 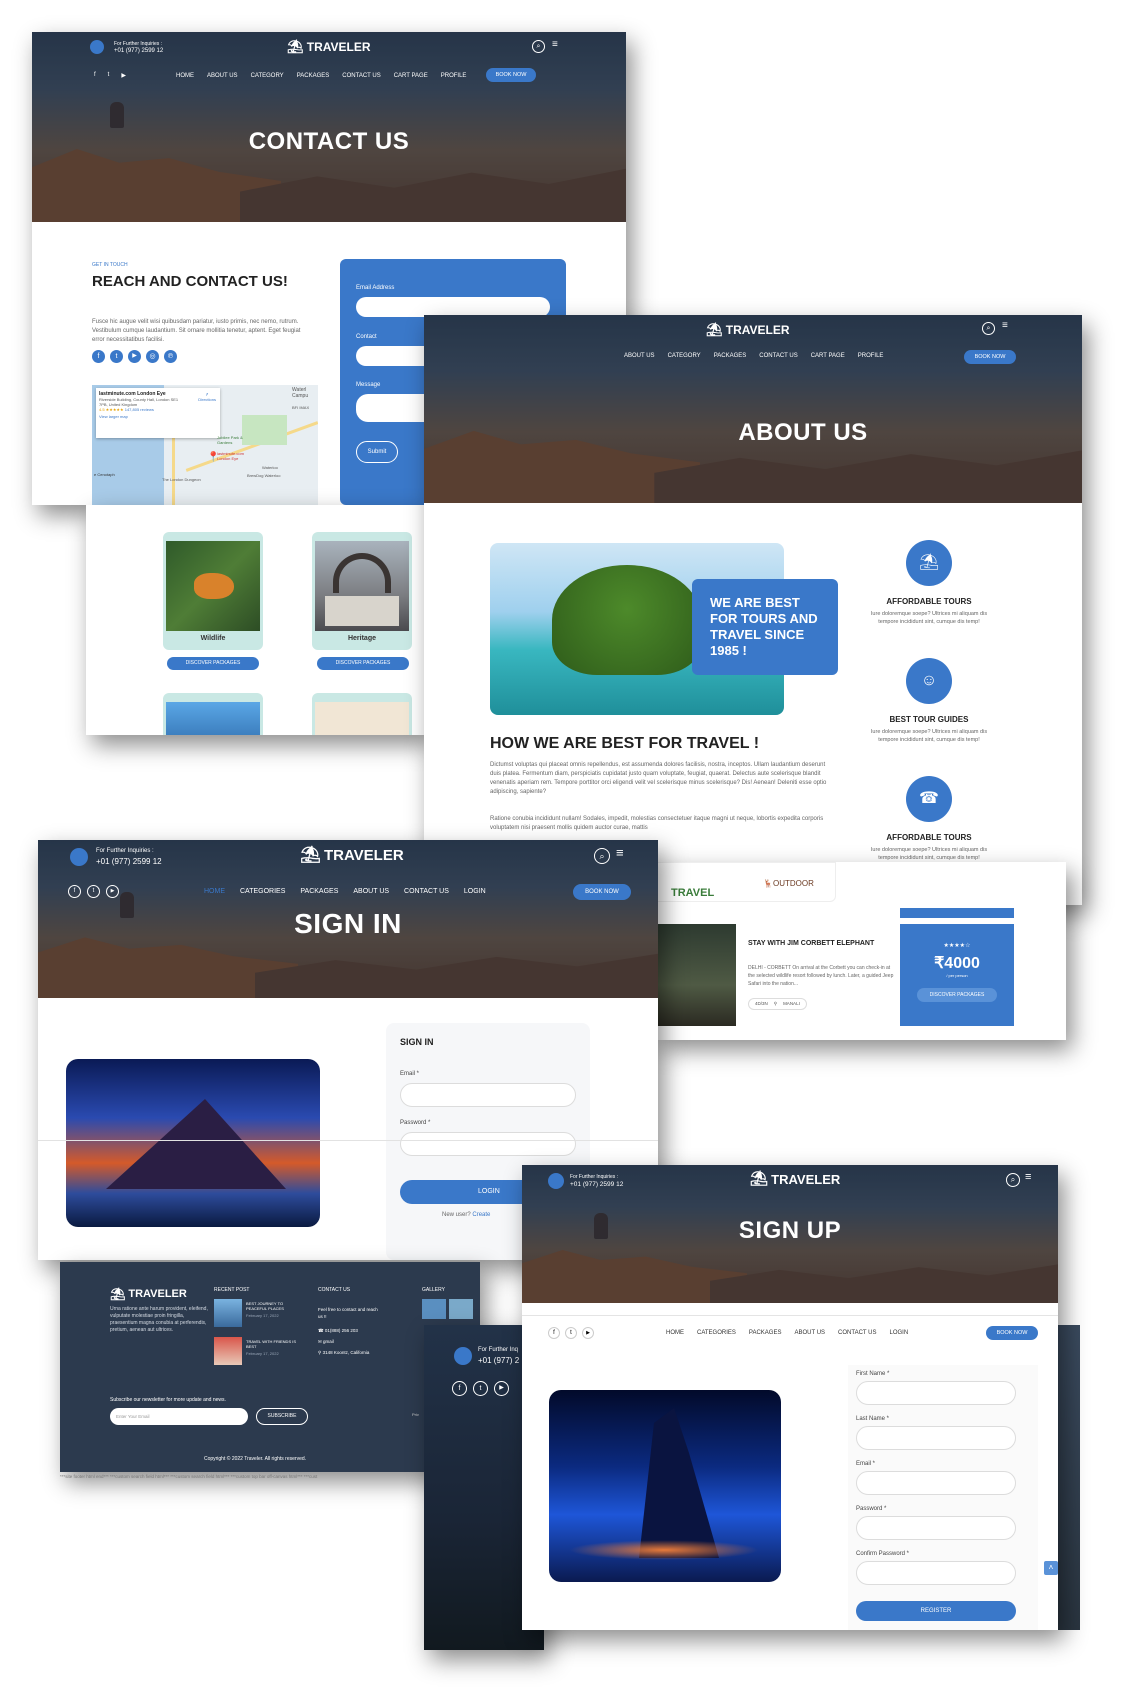 I want to click on category-card-heritage: Heritage, so click(x=362, y=591).